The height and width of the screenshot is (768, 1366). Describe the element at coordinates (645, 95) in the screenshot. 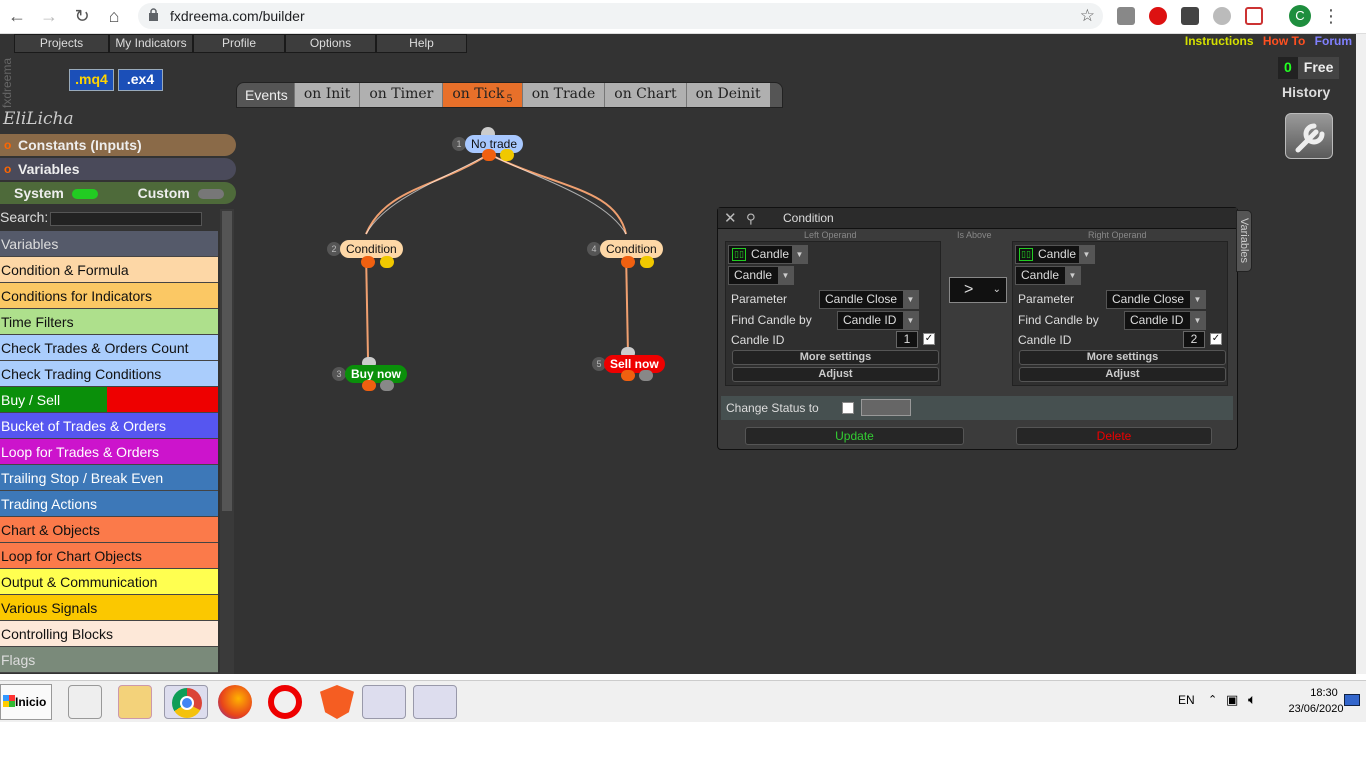

I see `tab-on-chart: on Chart` at that location.